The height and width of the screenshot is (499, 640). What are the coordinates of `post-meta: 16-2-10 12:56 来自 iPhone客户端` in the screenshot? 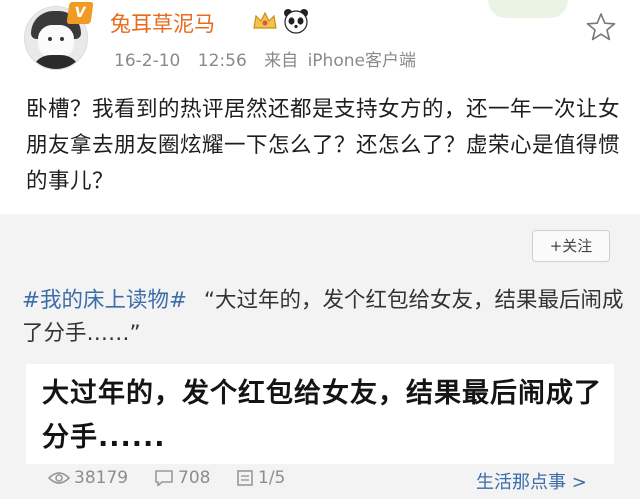 It's located at (271, 58).